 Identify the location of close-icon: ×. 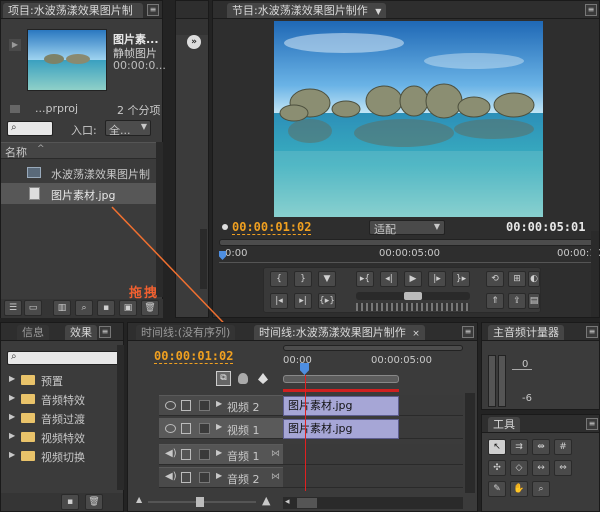
(416, 334).